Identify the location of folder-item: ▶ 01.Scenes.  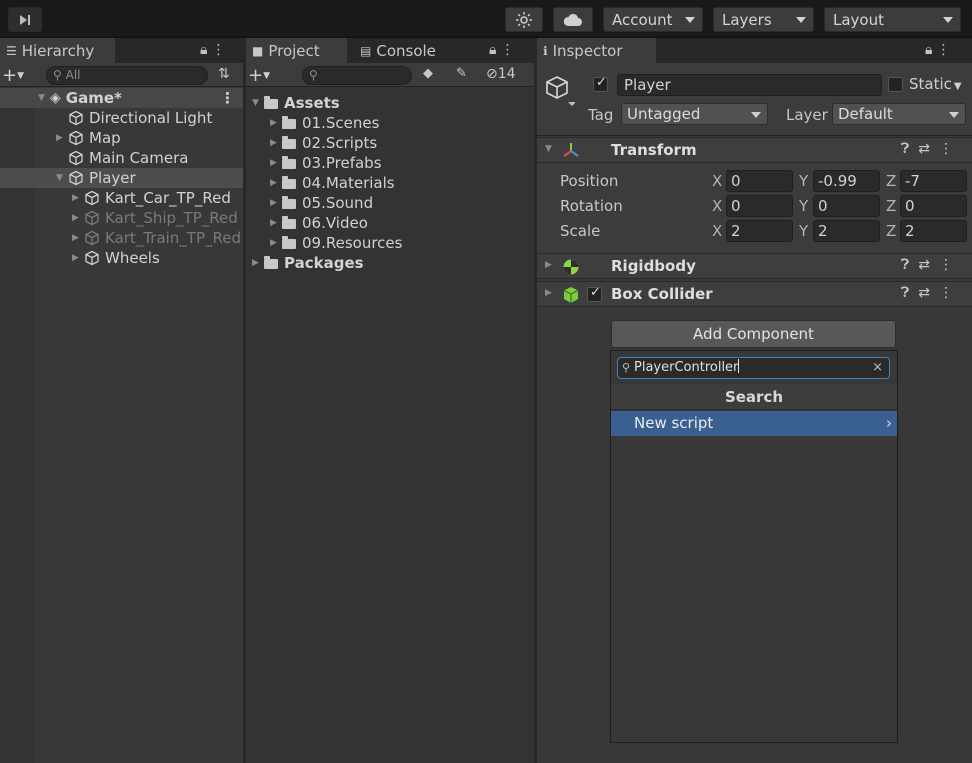
(390, 123).